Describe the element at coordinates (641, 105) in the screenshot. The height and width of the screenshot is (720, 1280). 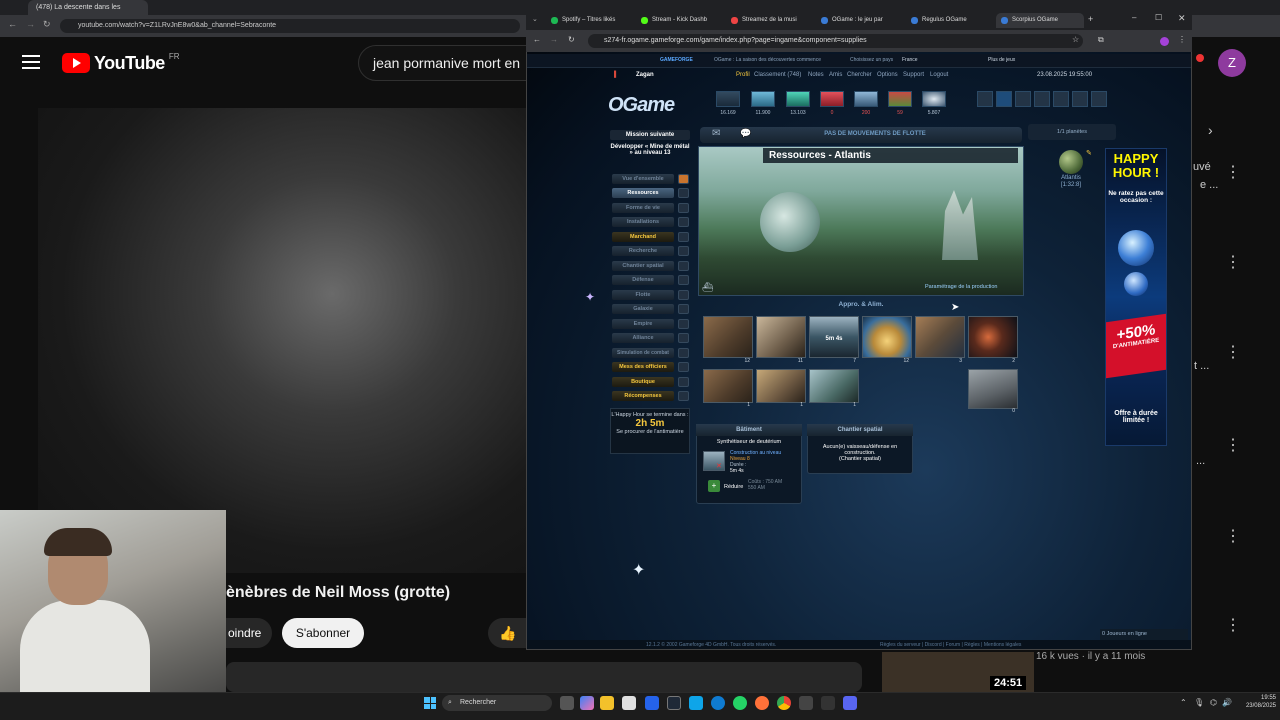
I see `ogame-logo: OGame` at that location.